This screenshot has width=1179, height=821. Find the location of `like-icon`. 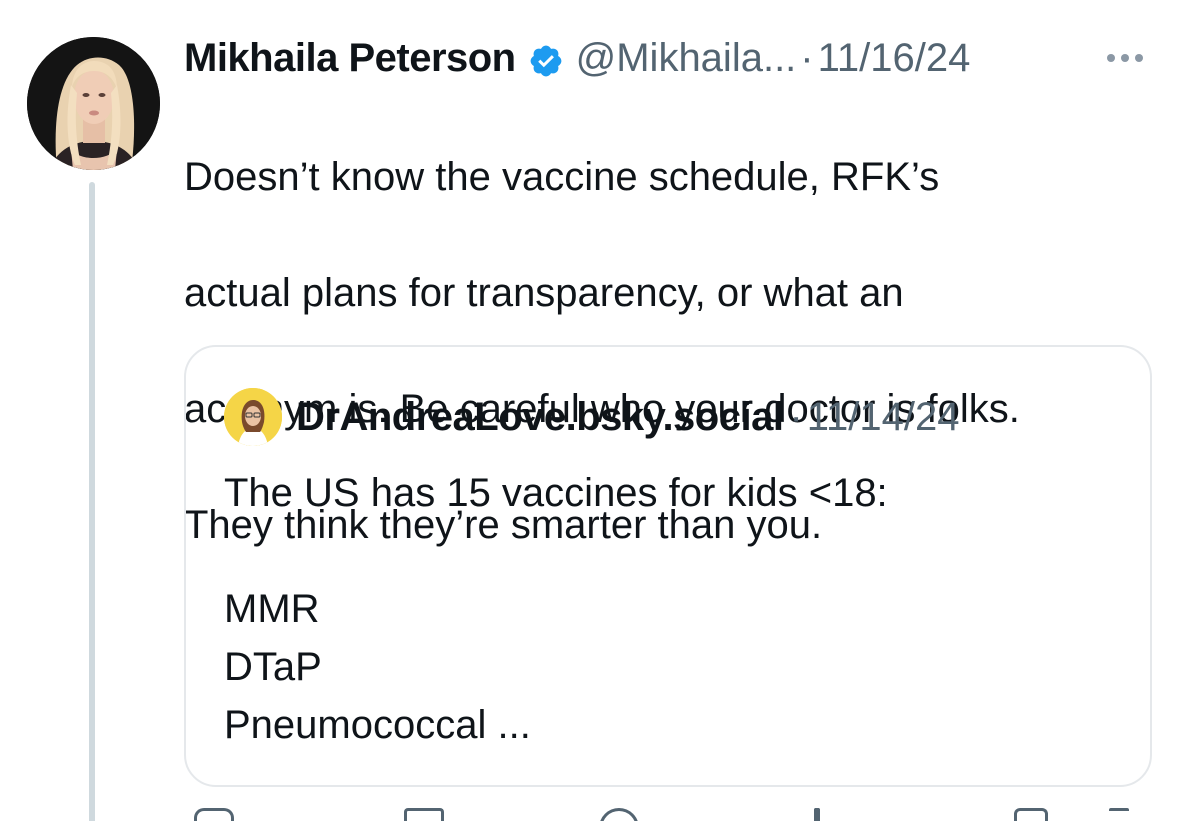

like-icon is located at coordinates (619, 814).